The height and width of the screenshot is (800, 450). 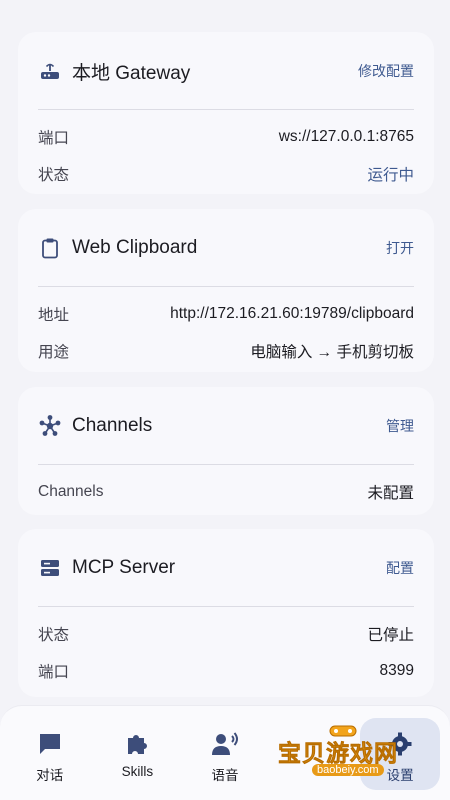 I want to click on tab-label: 语音, so click(x=225, y=775).